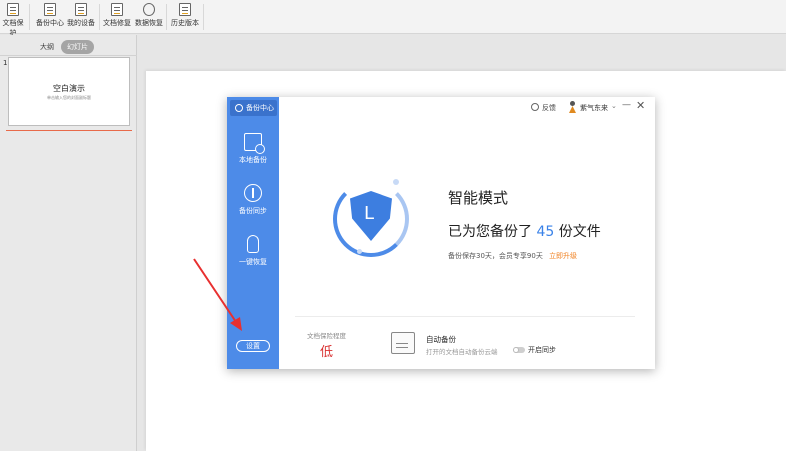  I want to click on history-version-icon, so click(185, 9).